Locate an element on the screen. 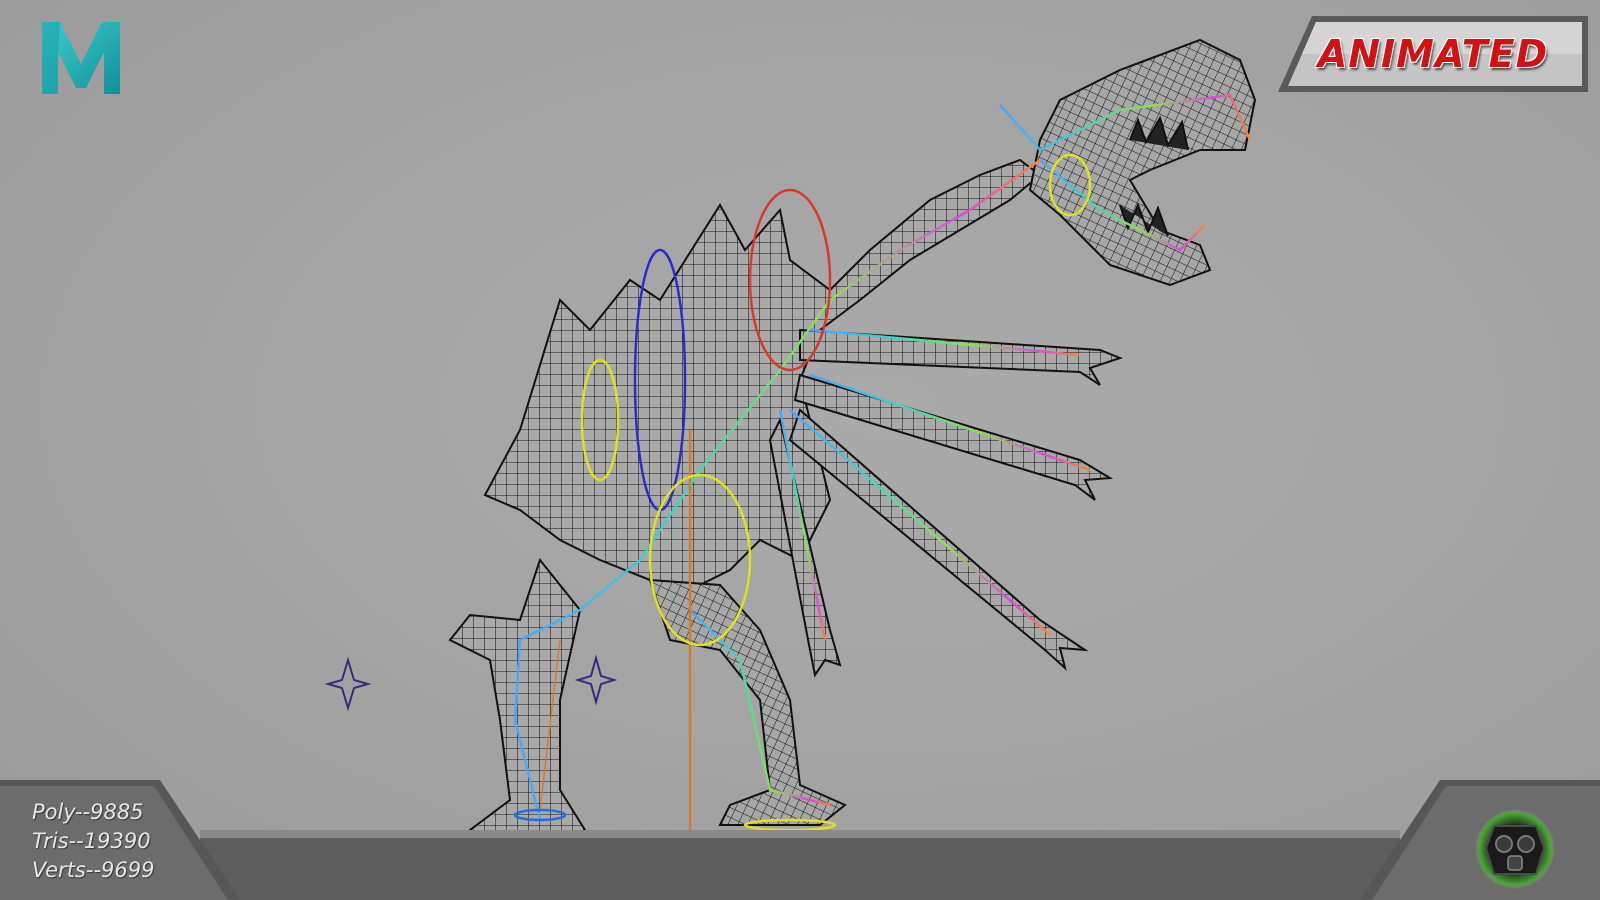  animated-badge: ANIMATED is located at coordinates (1433, 54).